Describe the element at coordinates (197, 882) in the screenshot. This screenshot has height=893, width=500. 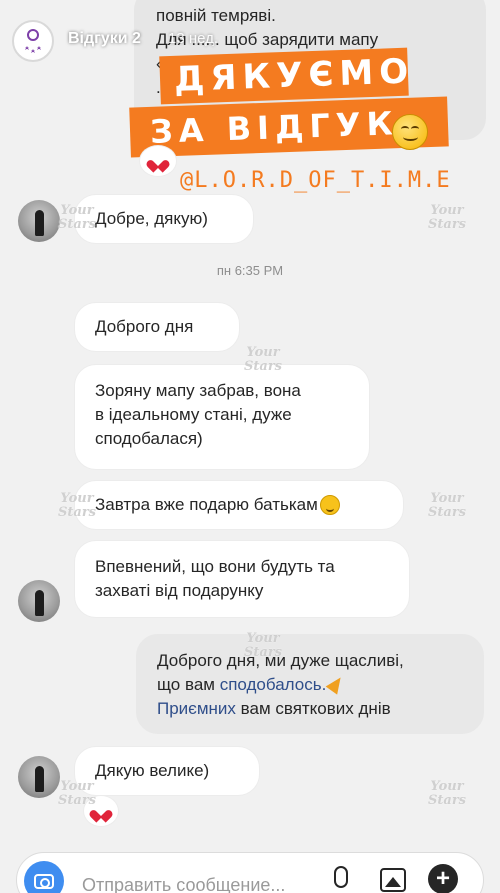
I see `message-input` at that location.